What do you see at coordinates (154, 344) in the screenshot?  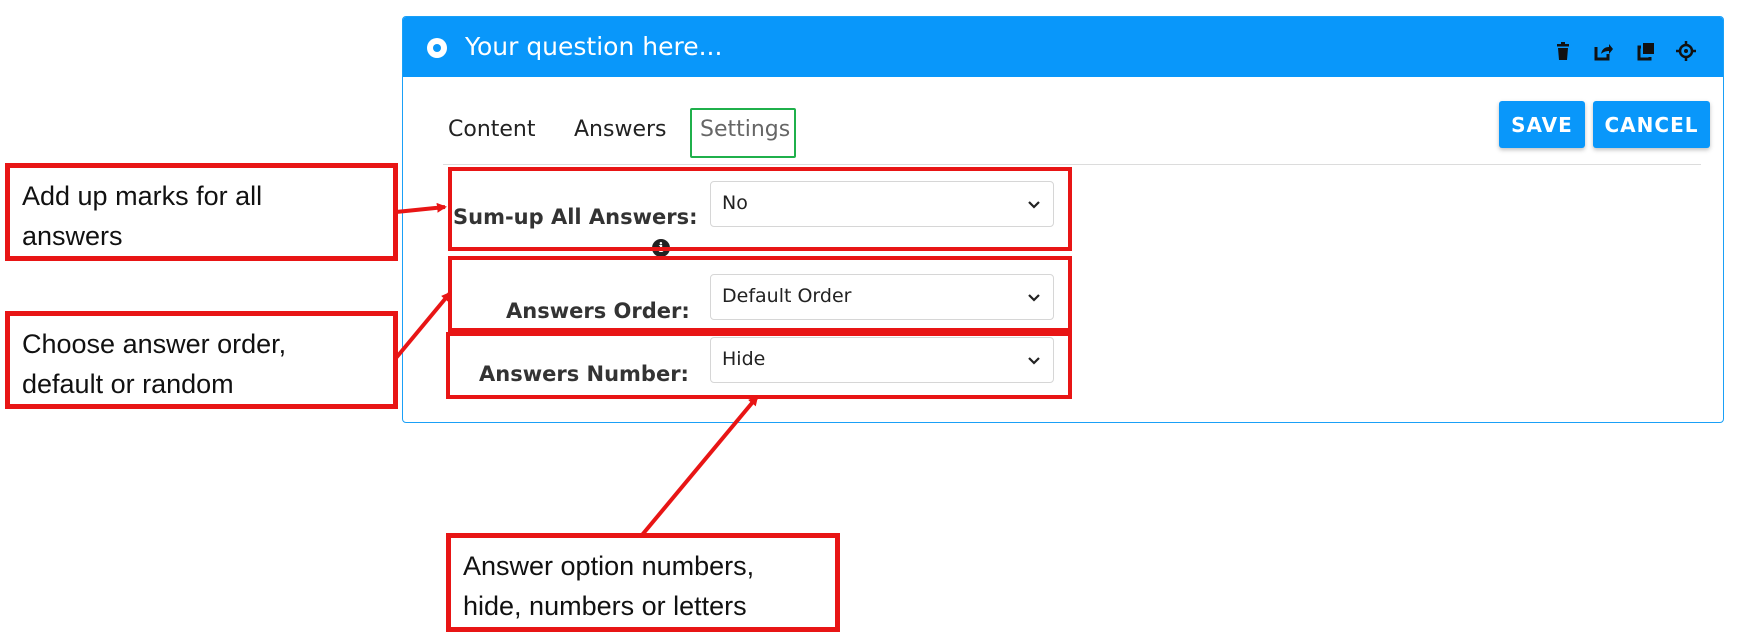 I see `callout-order-line-1: Choose answer order,` at bounding box center [154, 344].